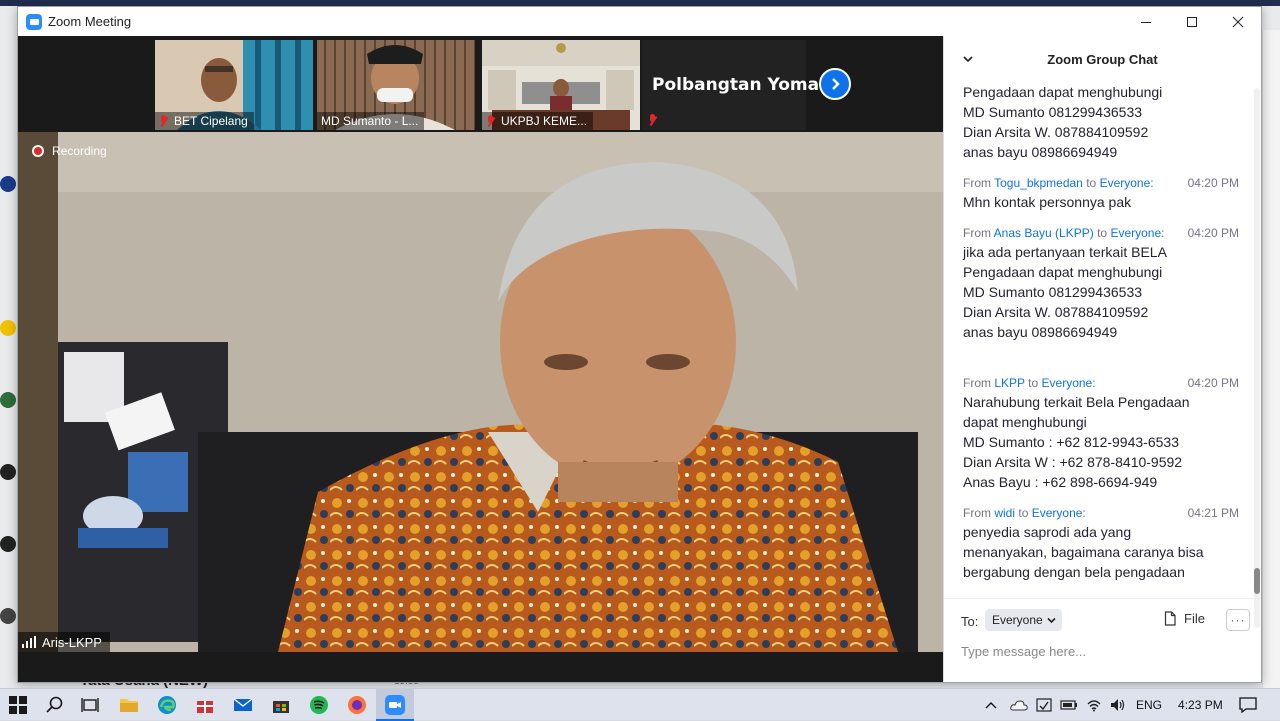 Image resolution: width=1280 pixels, height=721 pixels. Describe the element at coordinates (1238, 620) in the screenshot. I see `more-options-button: ···` at that location.